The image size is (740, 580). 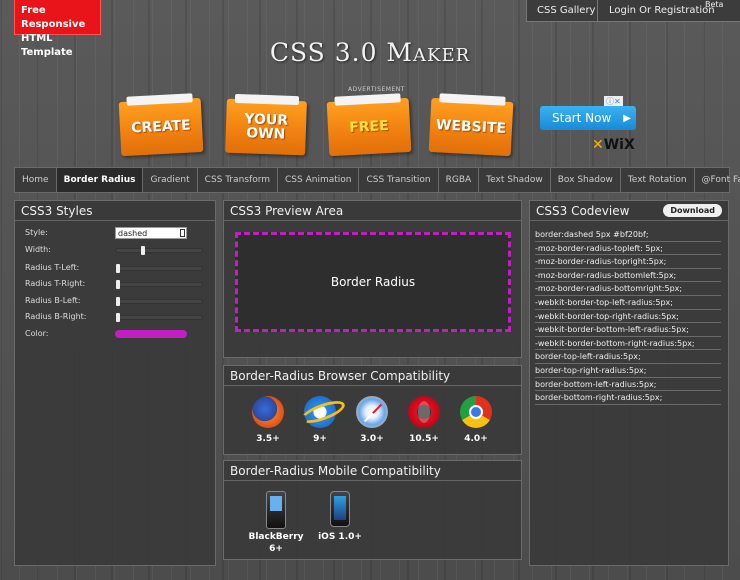 What do you see at coordinates (372, 471) in the screenshot?
I see `mobile-compat-title: Border-Radius Mobile Compatibility` at bounding box center [372, 471].